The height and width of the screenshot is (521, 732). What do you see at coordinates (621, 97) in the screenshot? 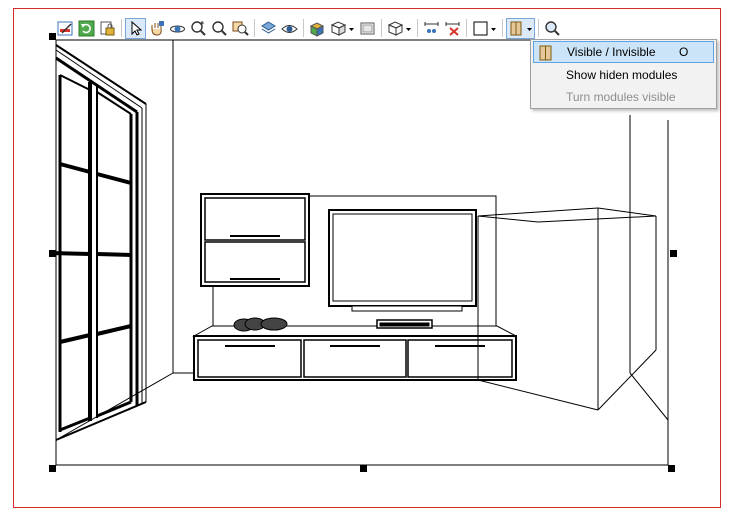
I see `menu-item-label: Turn modules visible` at bounding box center [621, 97].